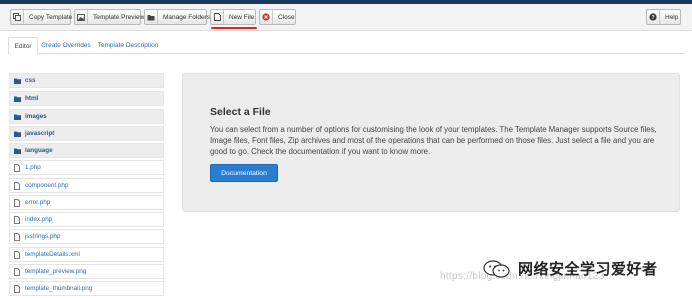 This screenshot has height=298, width=692. I want to click on new-file-highlight-underline, so click(234, 28).